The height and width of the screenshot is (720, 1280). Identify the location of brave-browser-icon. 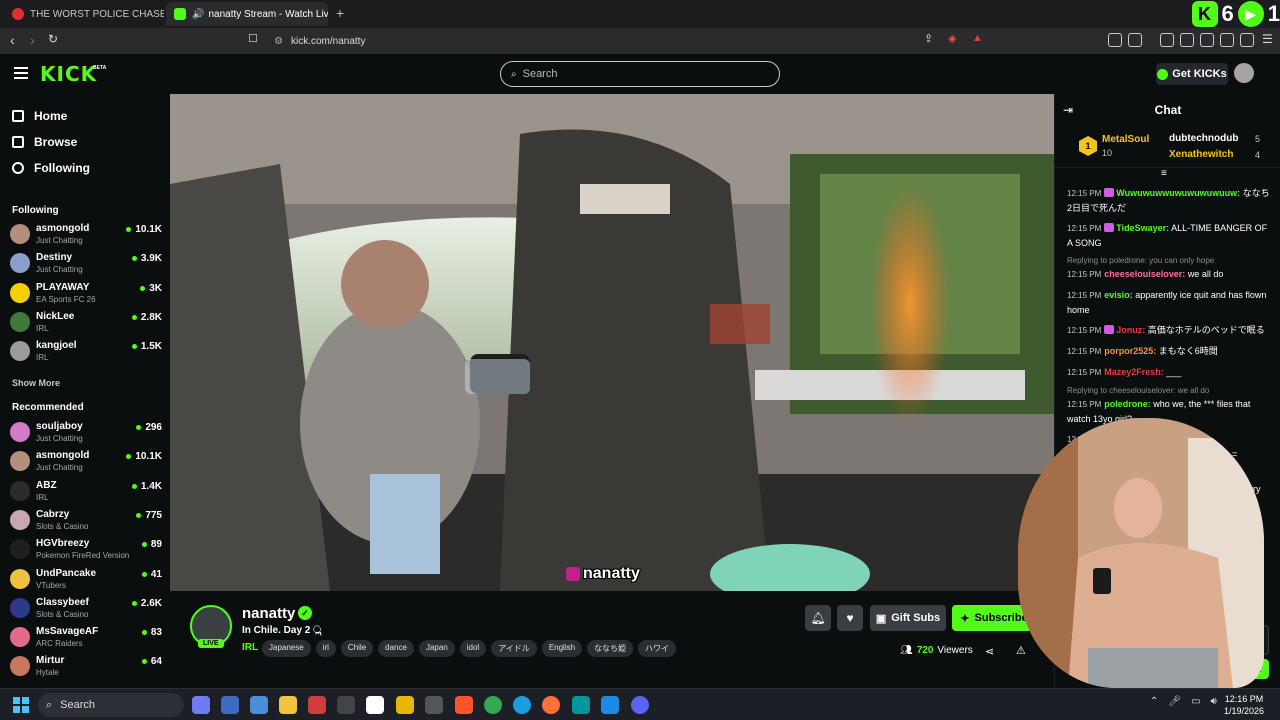
(464, 705).